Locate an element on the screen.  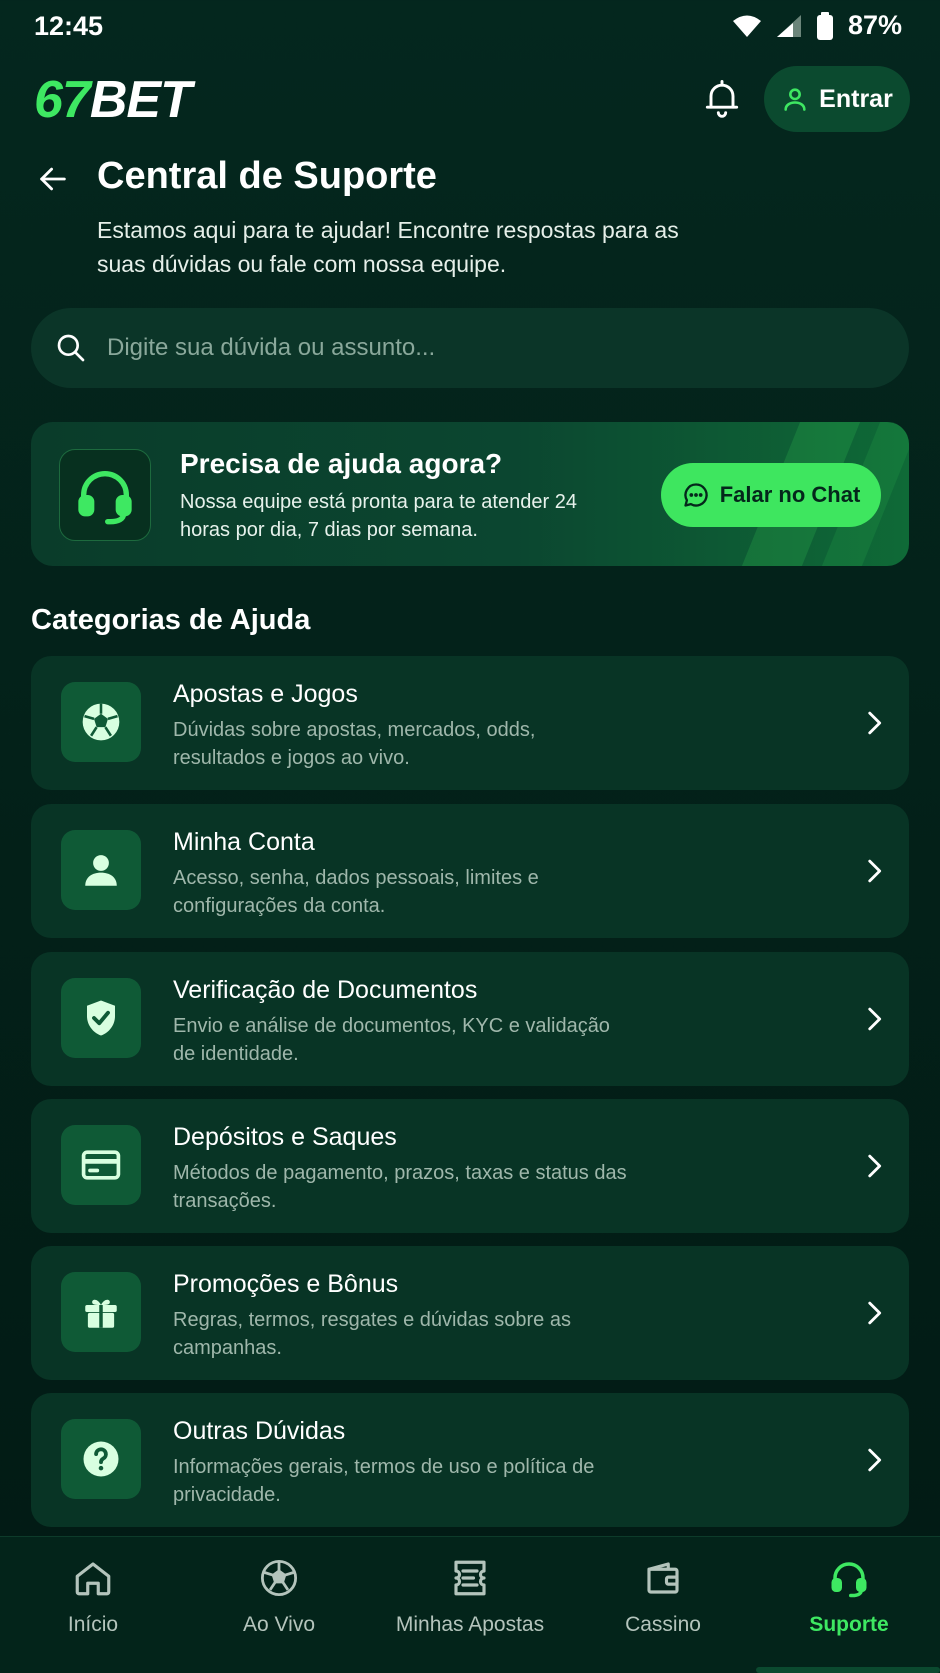
signal-icon is located at coordinates (789, 26).